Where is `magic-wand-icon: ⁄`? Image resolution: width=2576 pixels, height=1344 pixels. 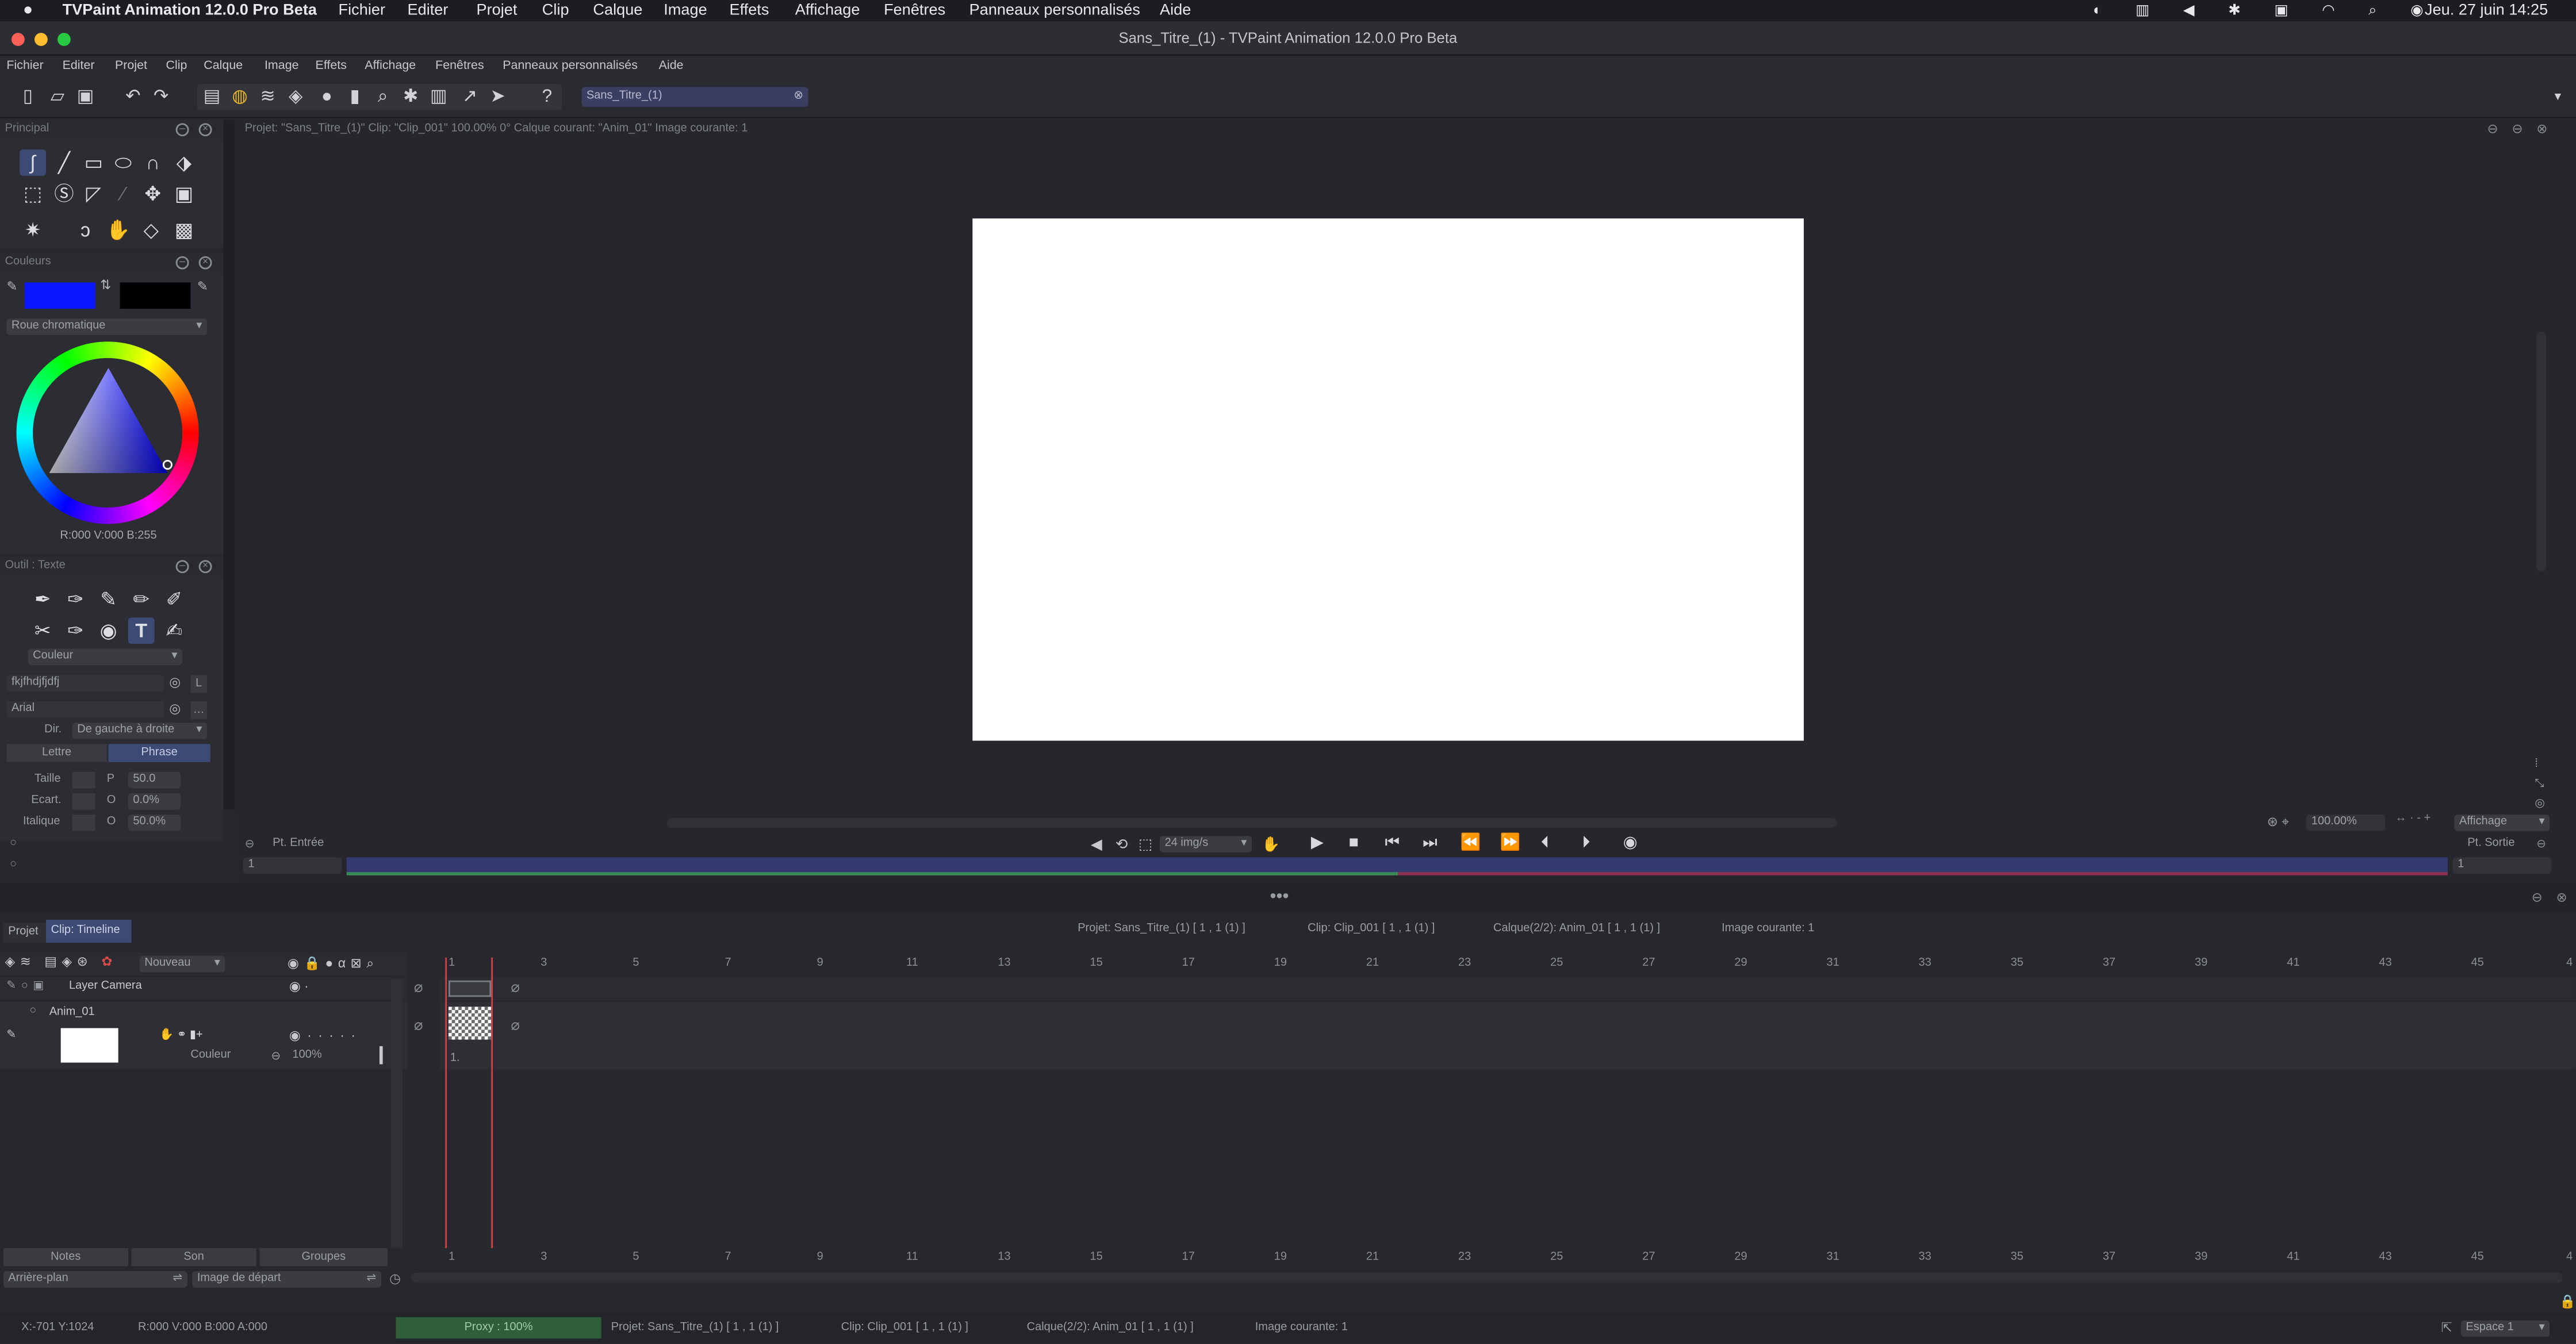 magic-wand-icon: ⁄ is located at coordinates (123, 194).